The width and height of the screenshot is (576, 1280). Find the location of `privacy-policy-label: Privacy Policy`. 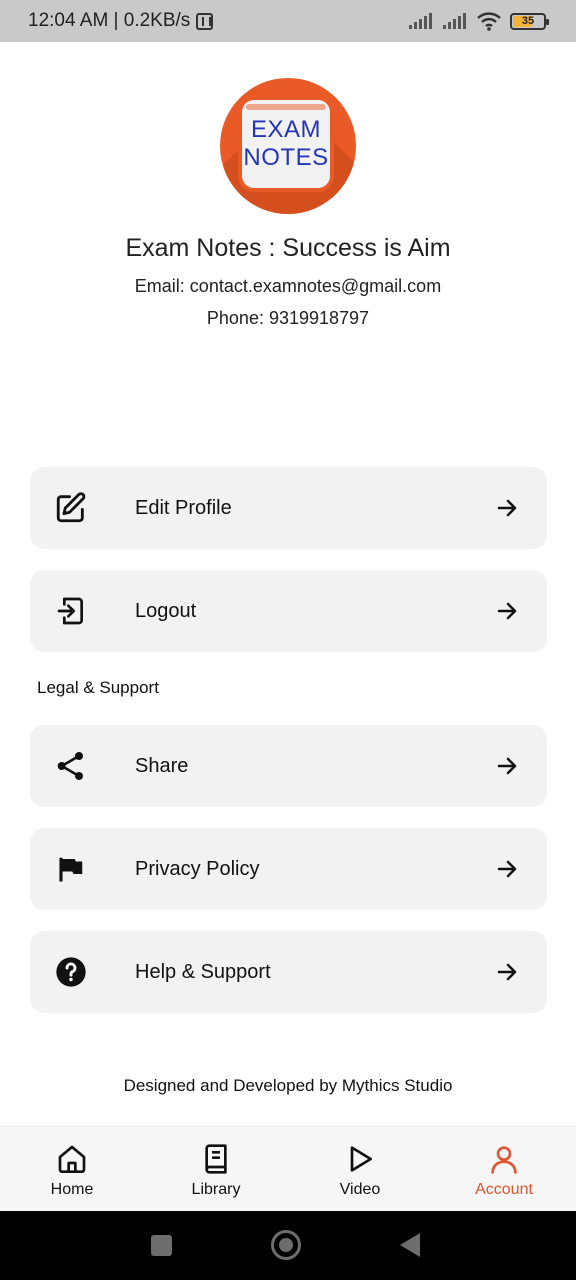

privacy-policy-label: Privacy Policy is located at coordinates (197, 868).